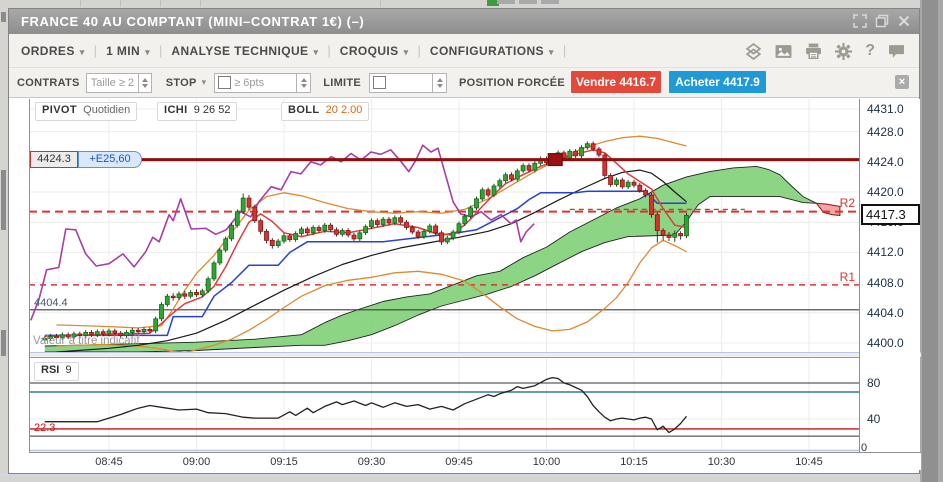  I want to click on time-tick-label: 09:15, so click(284, 462).